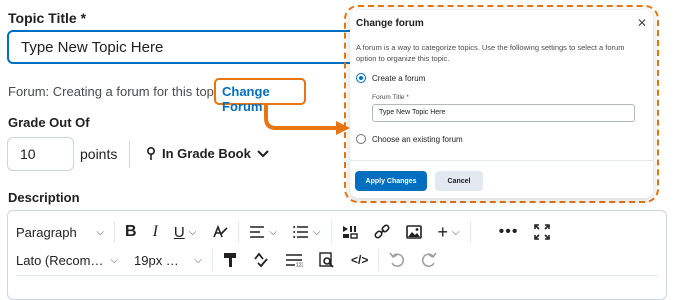  I want to click on undo-icon, so click(397, 260).